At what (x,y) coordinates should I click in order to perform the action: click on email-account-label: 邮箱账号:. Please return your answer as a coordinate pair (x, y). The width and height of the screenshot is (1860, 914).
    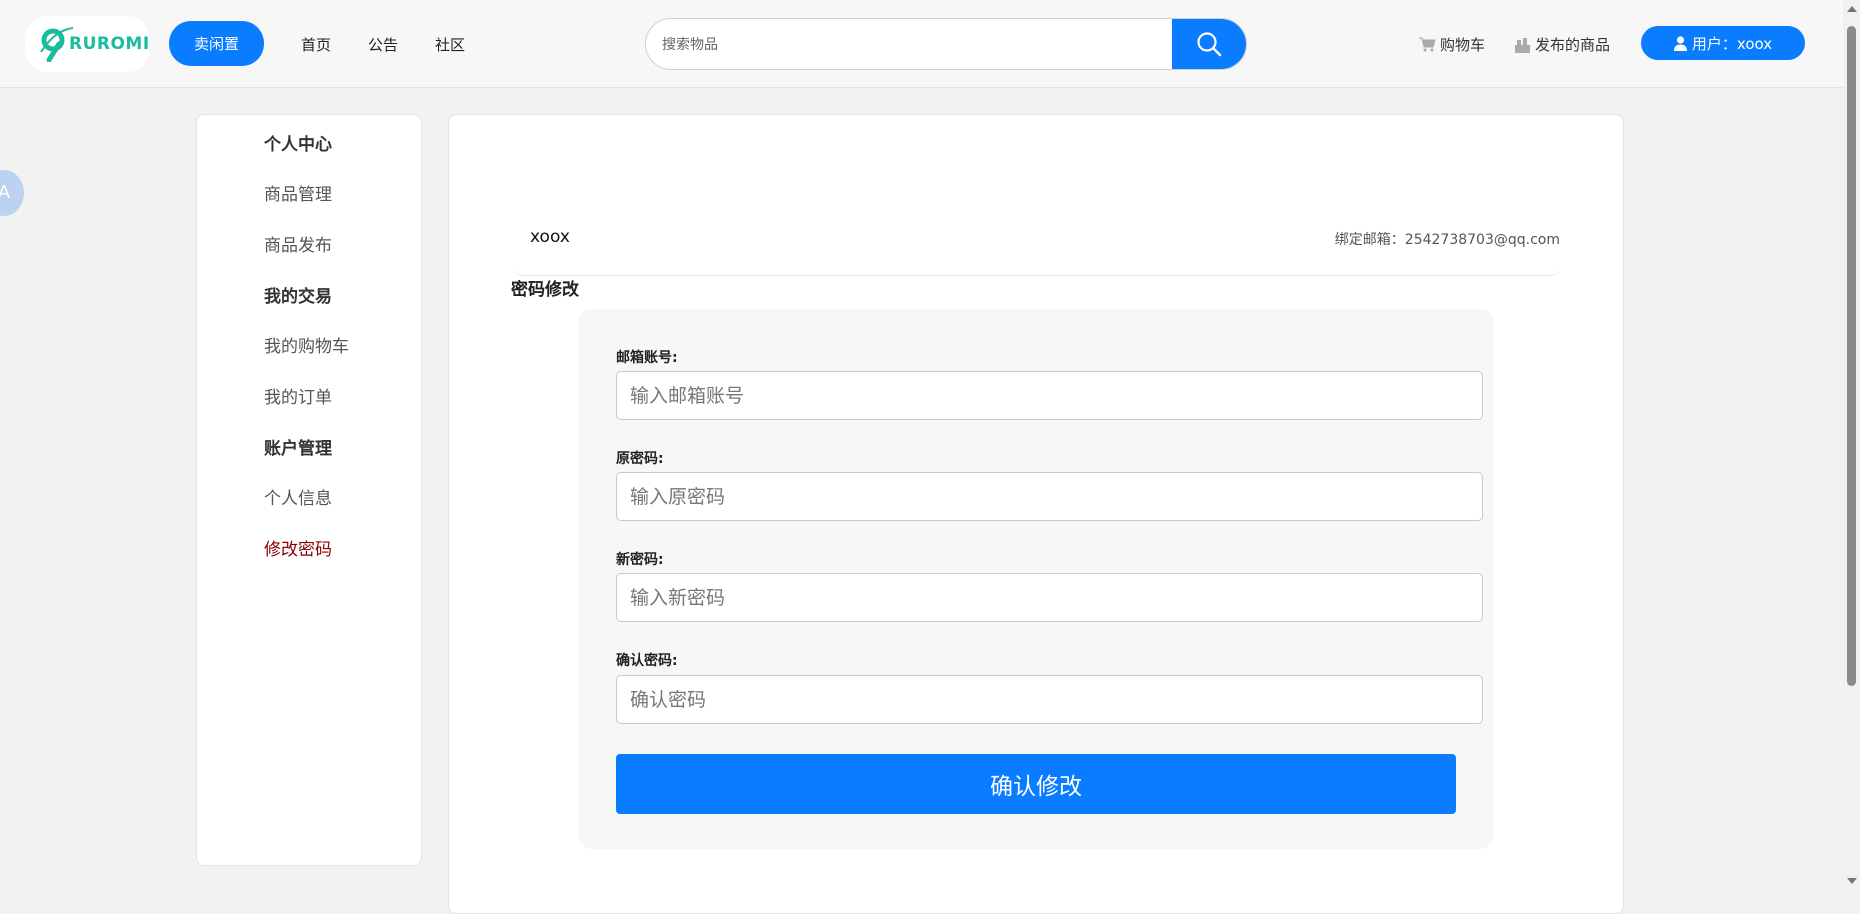
    Looking at the image, I should click on (647, 358).